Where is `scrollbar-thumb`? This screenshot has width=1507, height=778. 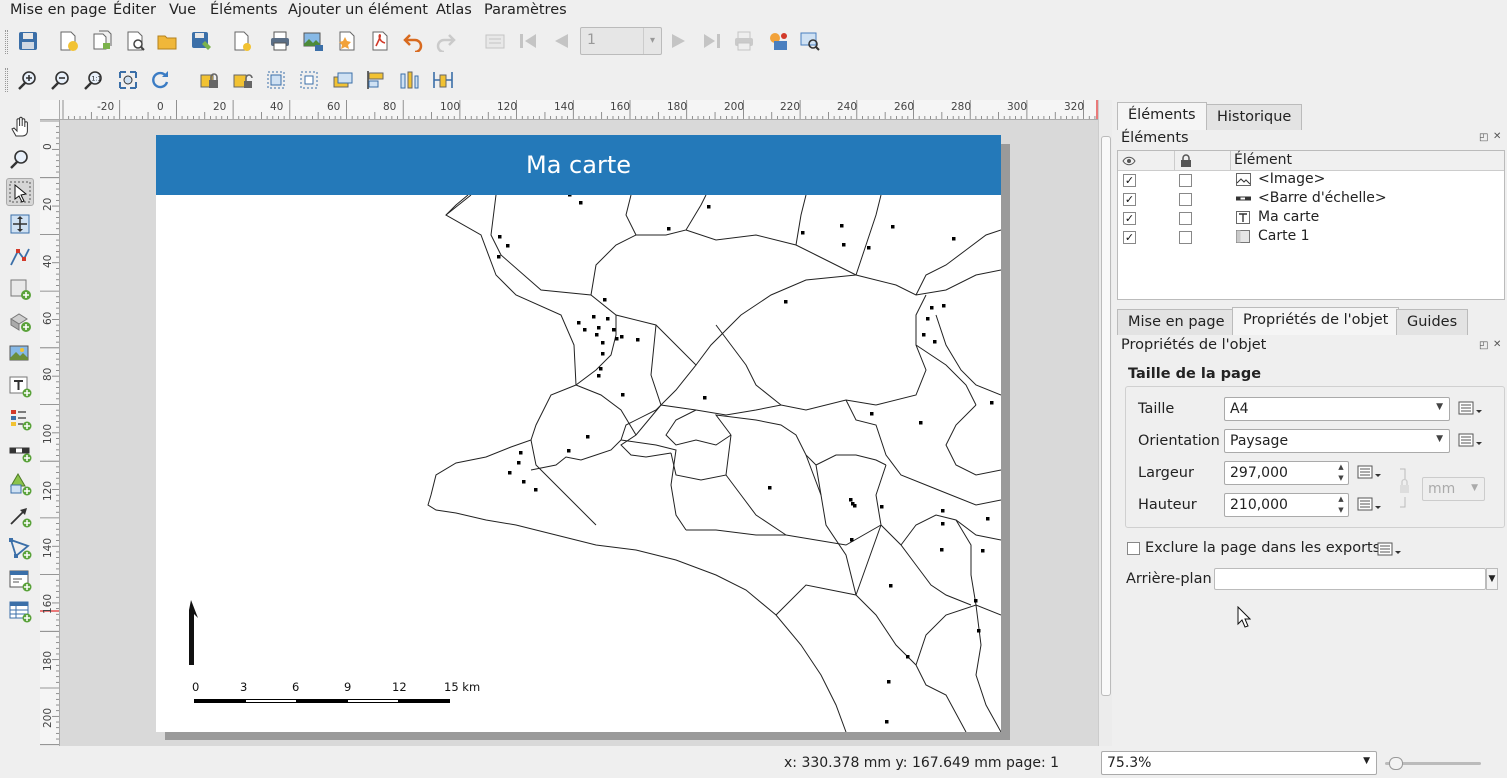 scrollbar-thumb is located at coordinates (1106, 416).